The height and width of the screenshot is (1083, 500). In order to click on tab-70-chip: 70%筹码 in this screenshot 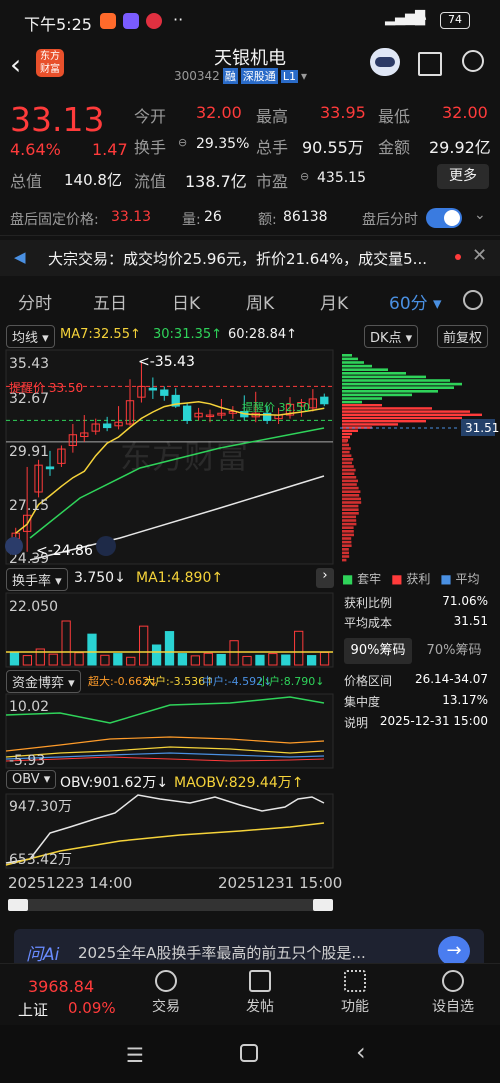, I will do `click(454, 651)`.